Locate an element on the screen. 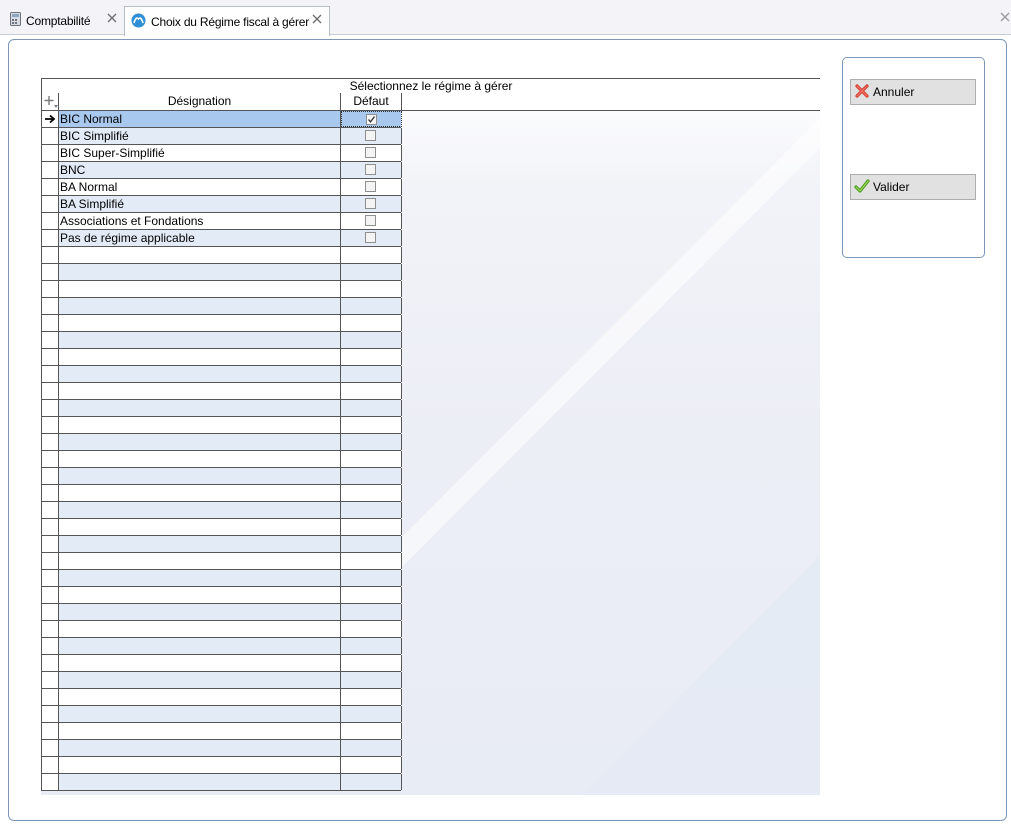  table-row: BIC Simplifié is located at coordinates (221, 136).